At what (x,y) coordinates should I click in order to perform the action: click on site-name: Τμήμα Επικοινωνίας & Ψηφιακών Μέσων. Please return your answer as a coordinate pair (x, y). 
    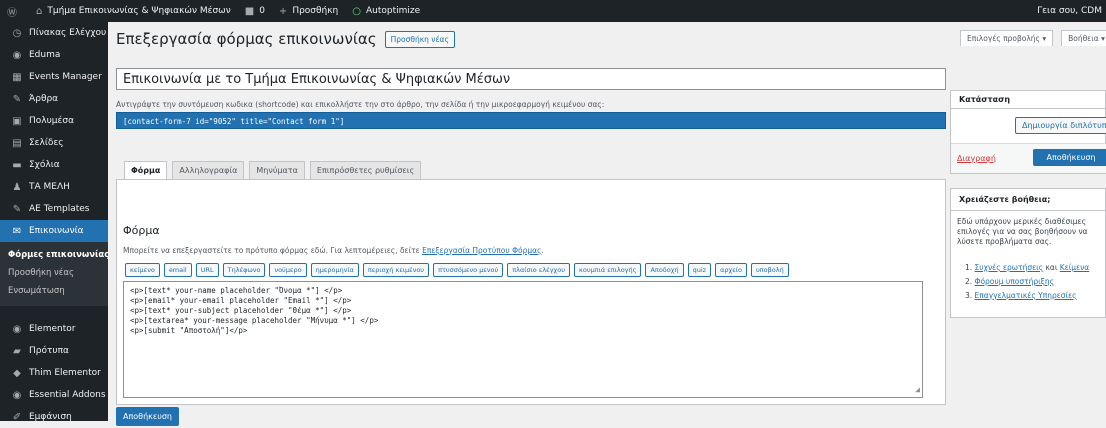
    Looking at the image, I should click on (139, 11).